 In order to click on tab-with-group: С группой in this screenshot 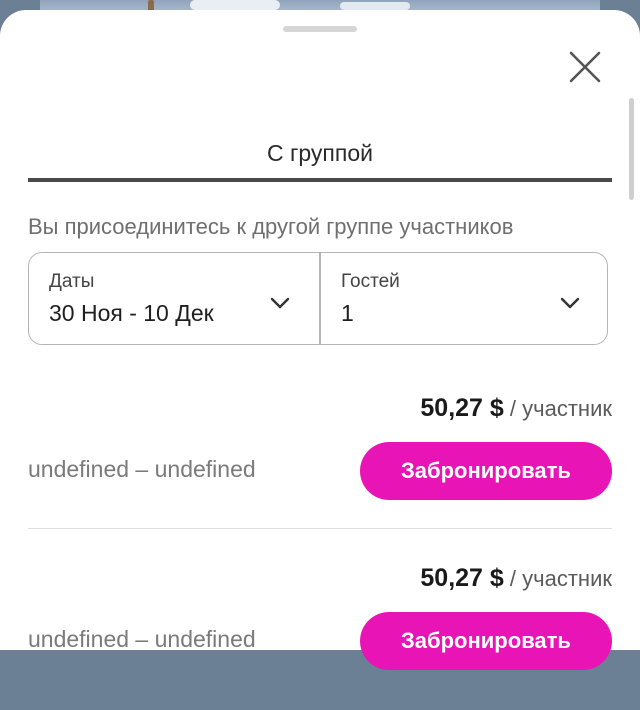, I will do `click(320, 155)`.